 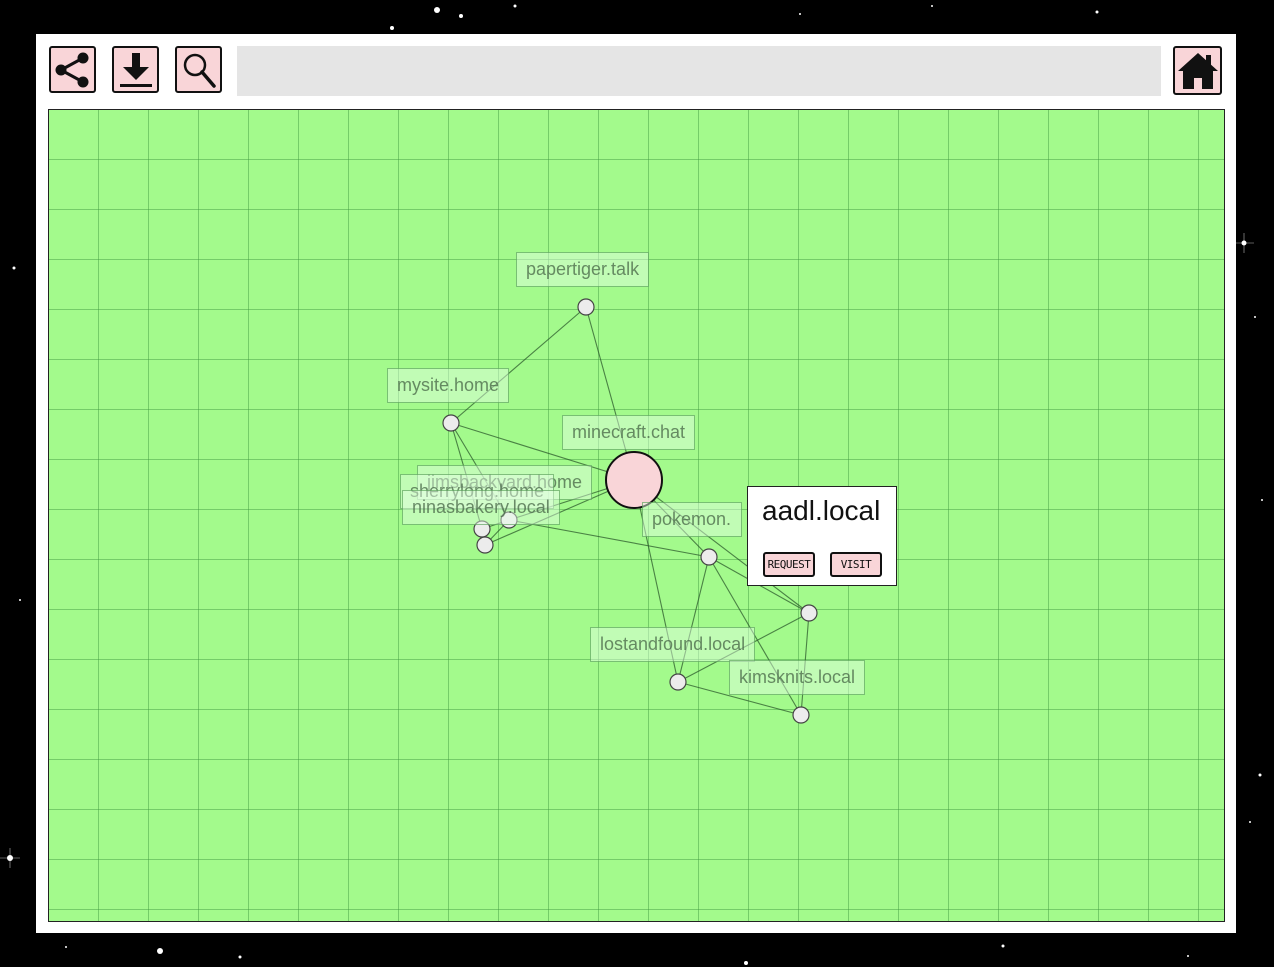 What do you see at coordinates (448, 385) in the screenshot?
I see `node-label-mysite: mysite.home` at bounding box center [448, 385].